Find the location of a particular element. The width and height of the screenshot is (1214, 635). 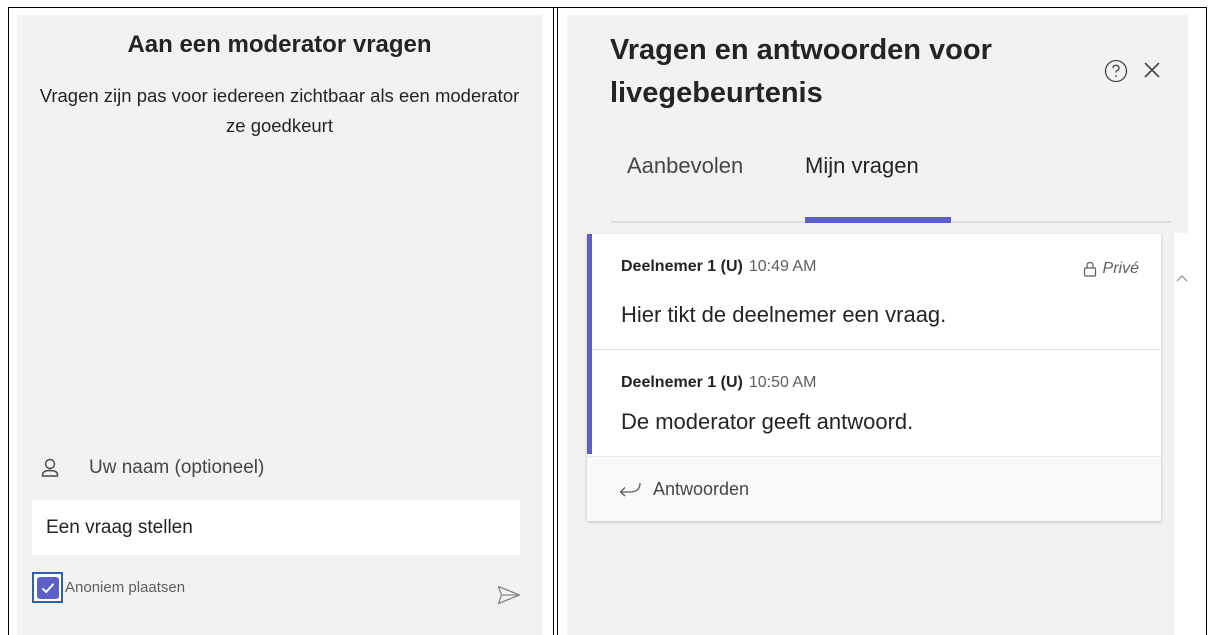

lock-icon is located at coordinates (1089, 269).